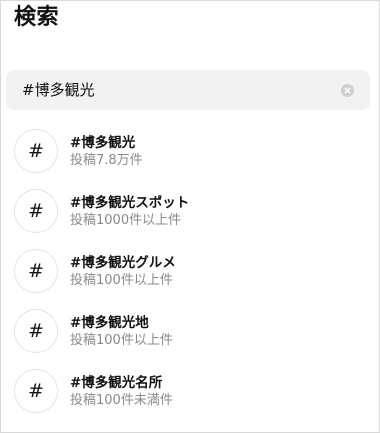 Image resolution: width=380 pixels, height=433 pixels. What do you see at coordinates (347, 90) in the screenshot?
I see `clear-icon` at bounding box center [347, 90].